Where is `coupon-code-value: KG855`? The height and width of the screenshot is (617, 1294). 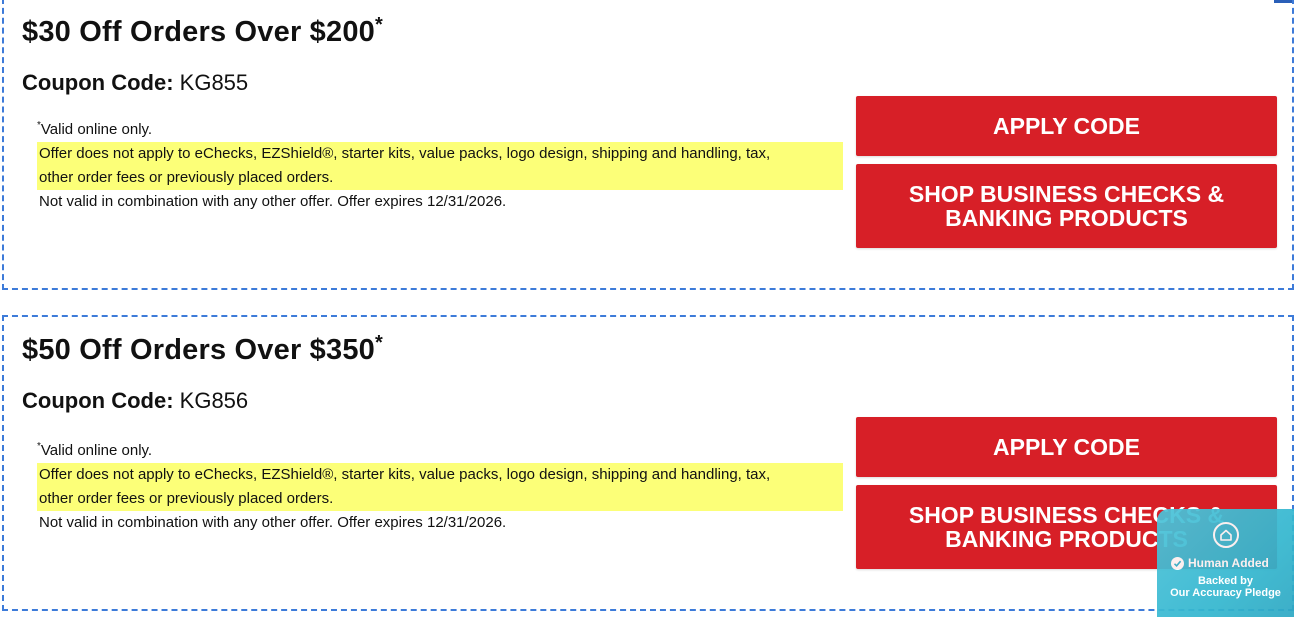 coupon-code-value: KG855 is located at coordinates (214, 82).